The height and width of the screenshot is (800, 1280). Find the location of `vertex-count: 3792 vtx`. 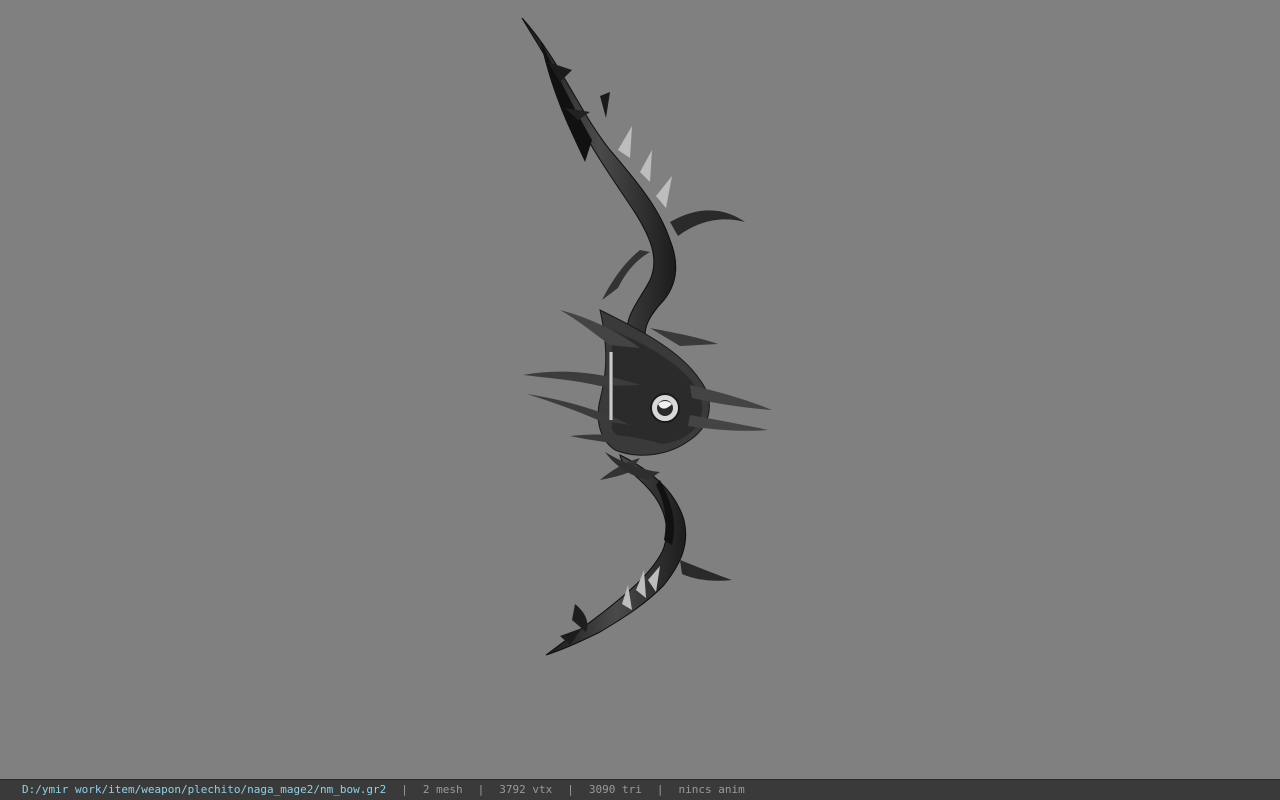

vertex-count: 3792 vtx is located at coordinates (526, 789).